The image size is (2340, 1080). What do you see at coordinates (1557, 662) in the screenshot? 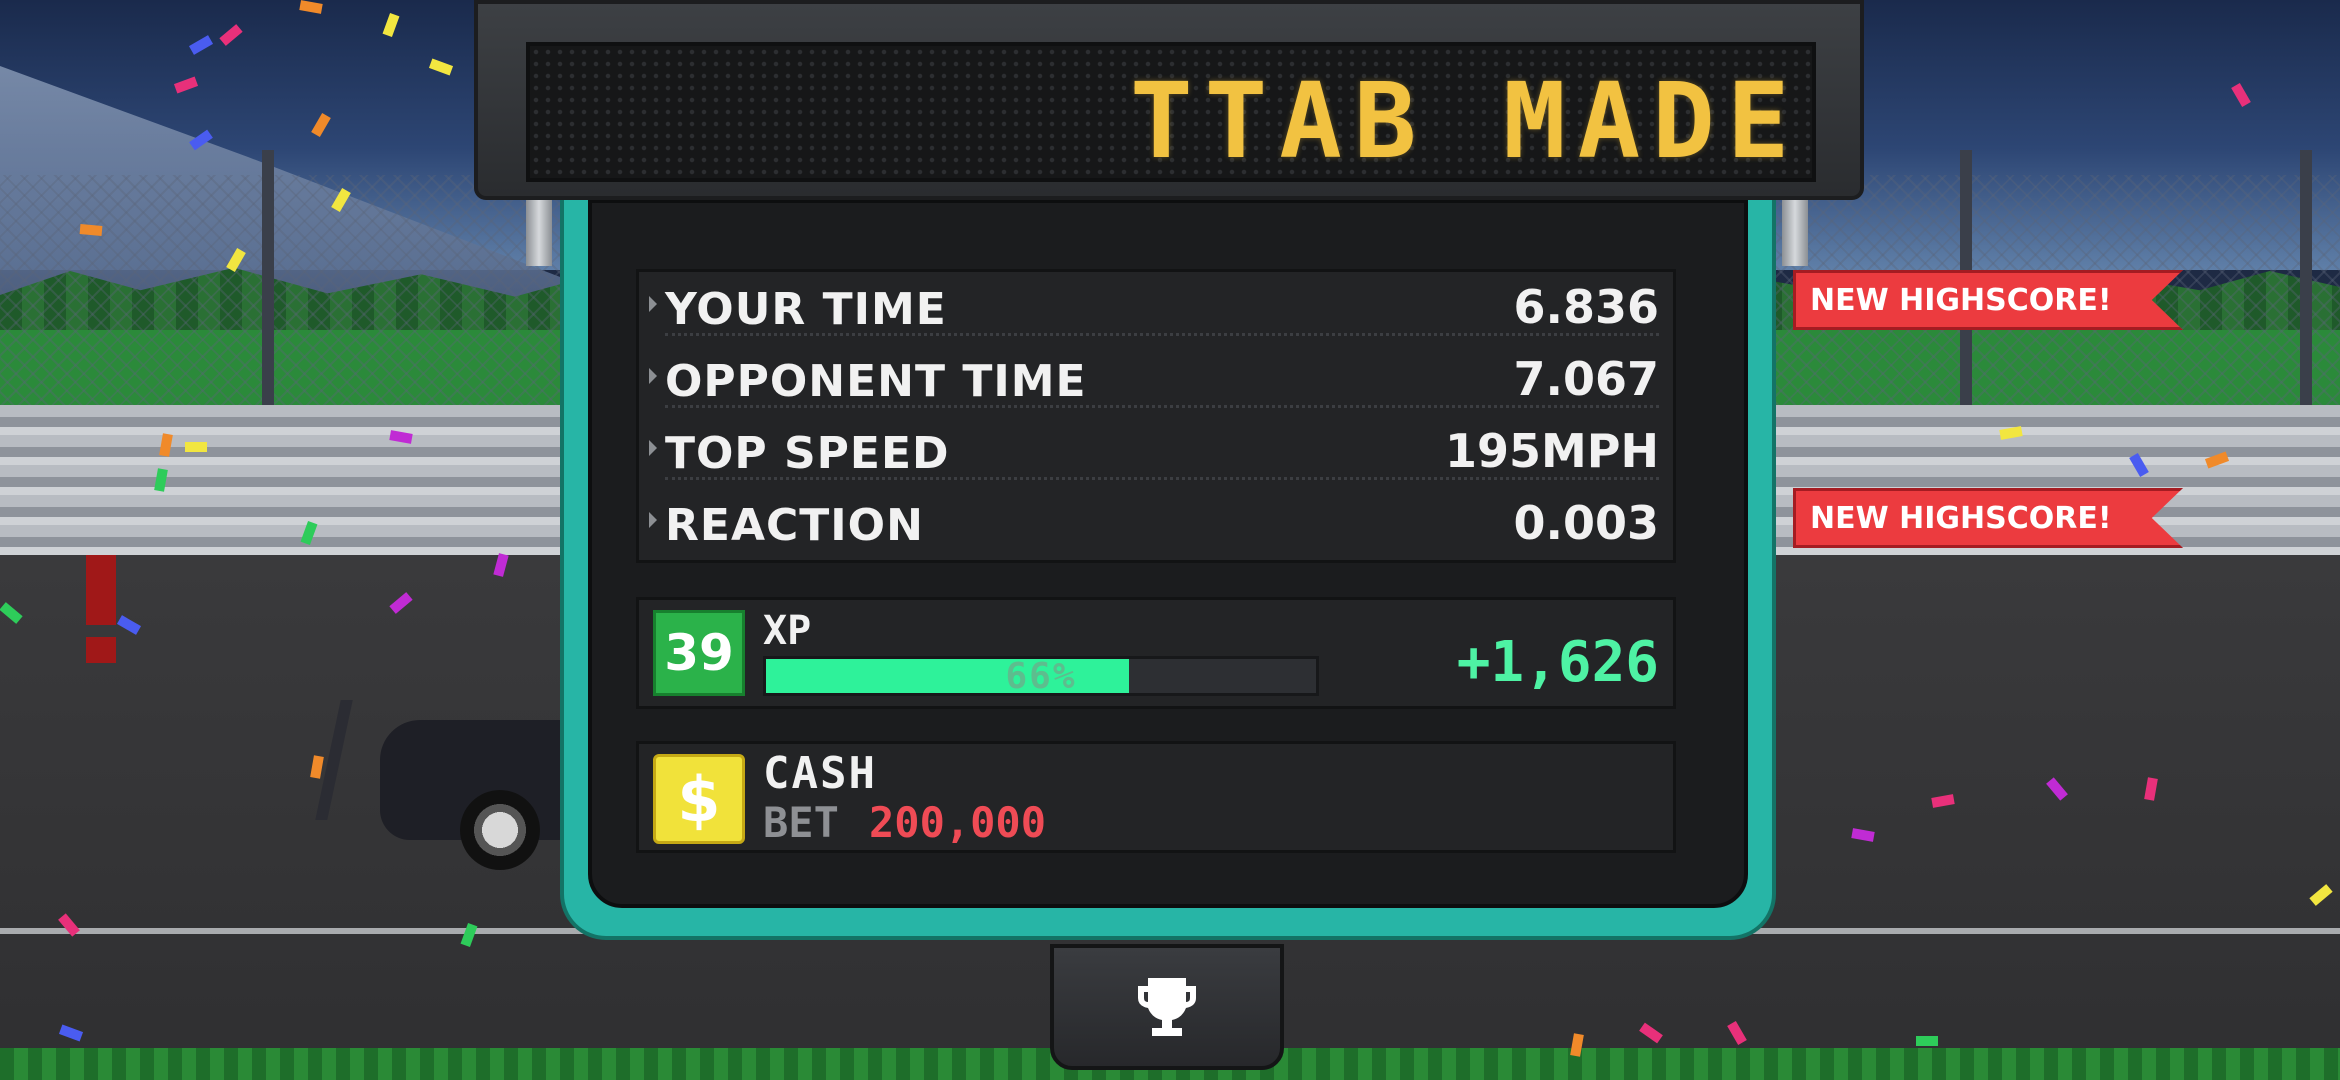
I see `xp-gain: +1,626` at bounding box center [1557, 662].